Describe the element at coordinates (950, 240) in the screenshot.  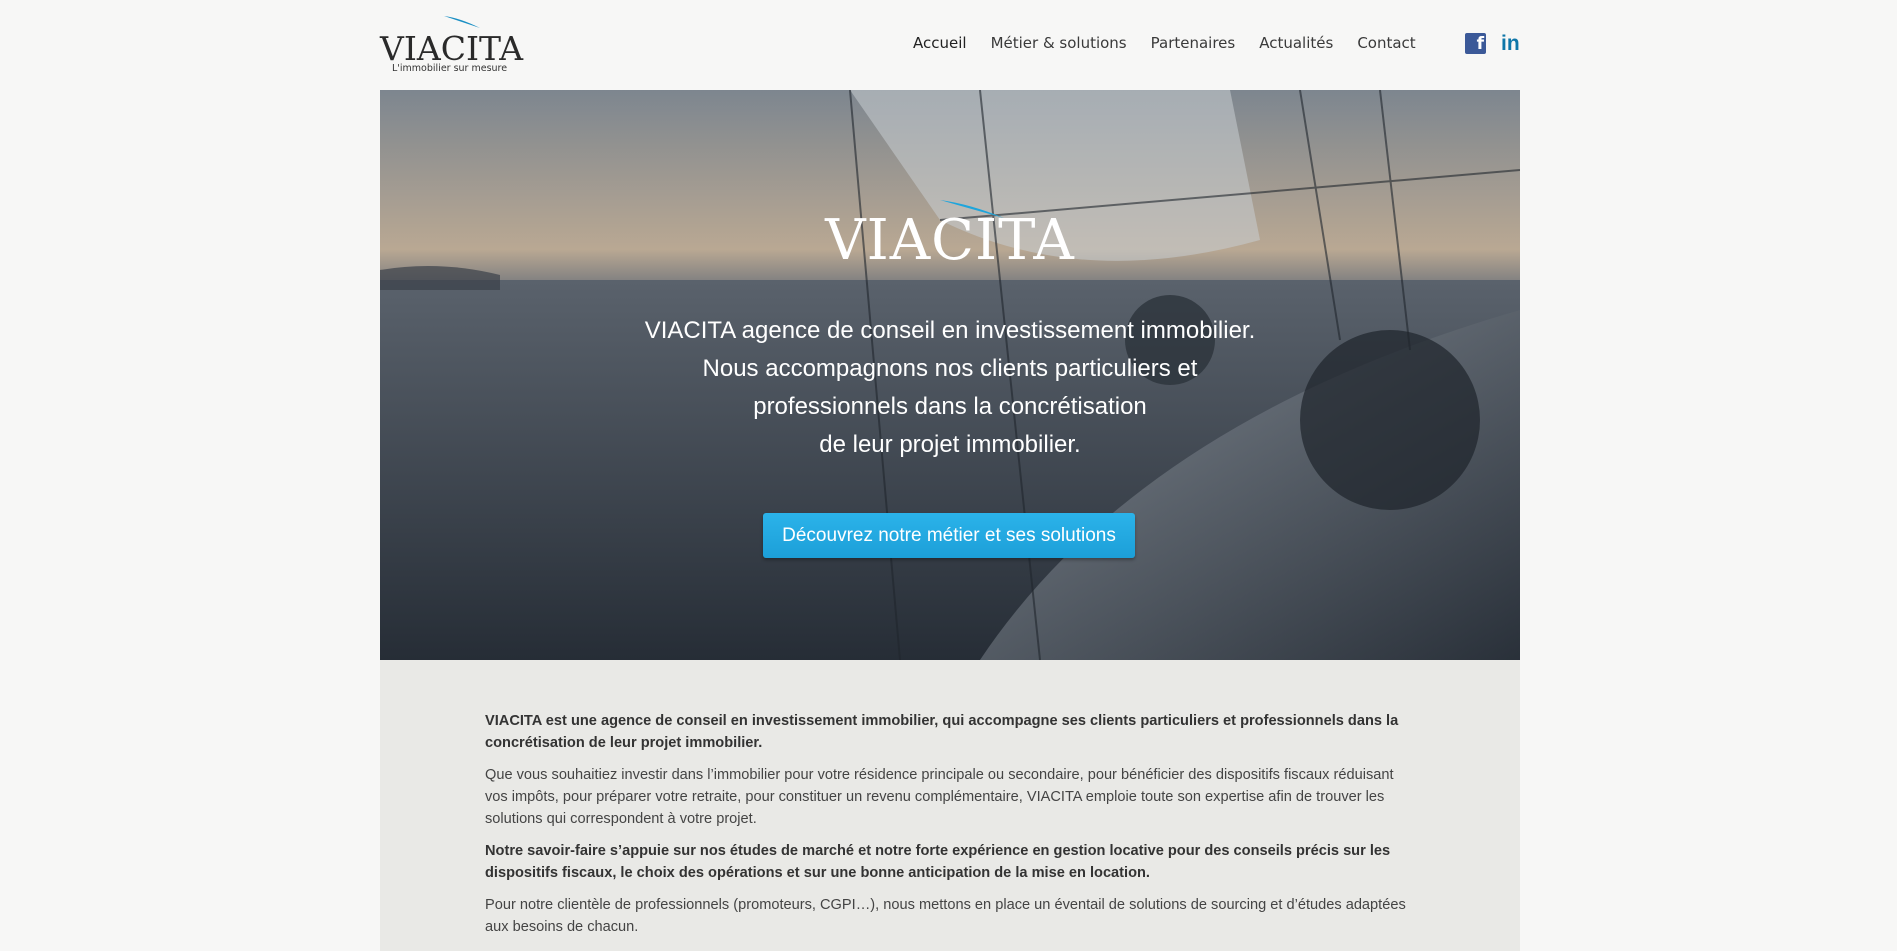
I see `hero-logo-text: VIACITA` at that location.